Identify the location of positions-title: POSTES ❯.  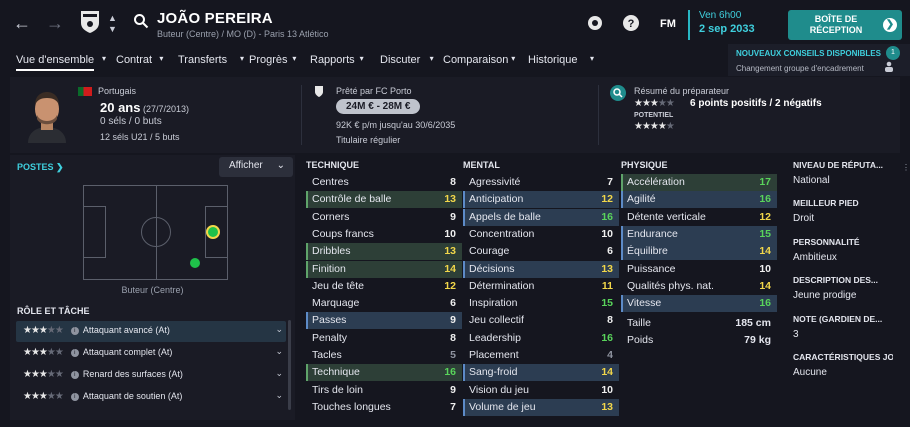
(40, 167).